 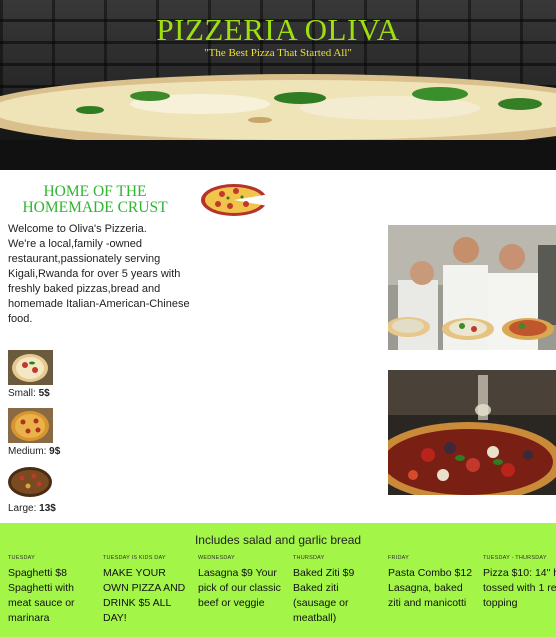 What do you see at coordinates (95, 199) in the screenshot?
I see `home-heading: HOME OF THE HOMEMADE CRUST` at bounding box center [95, 199].